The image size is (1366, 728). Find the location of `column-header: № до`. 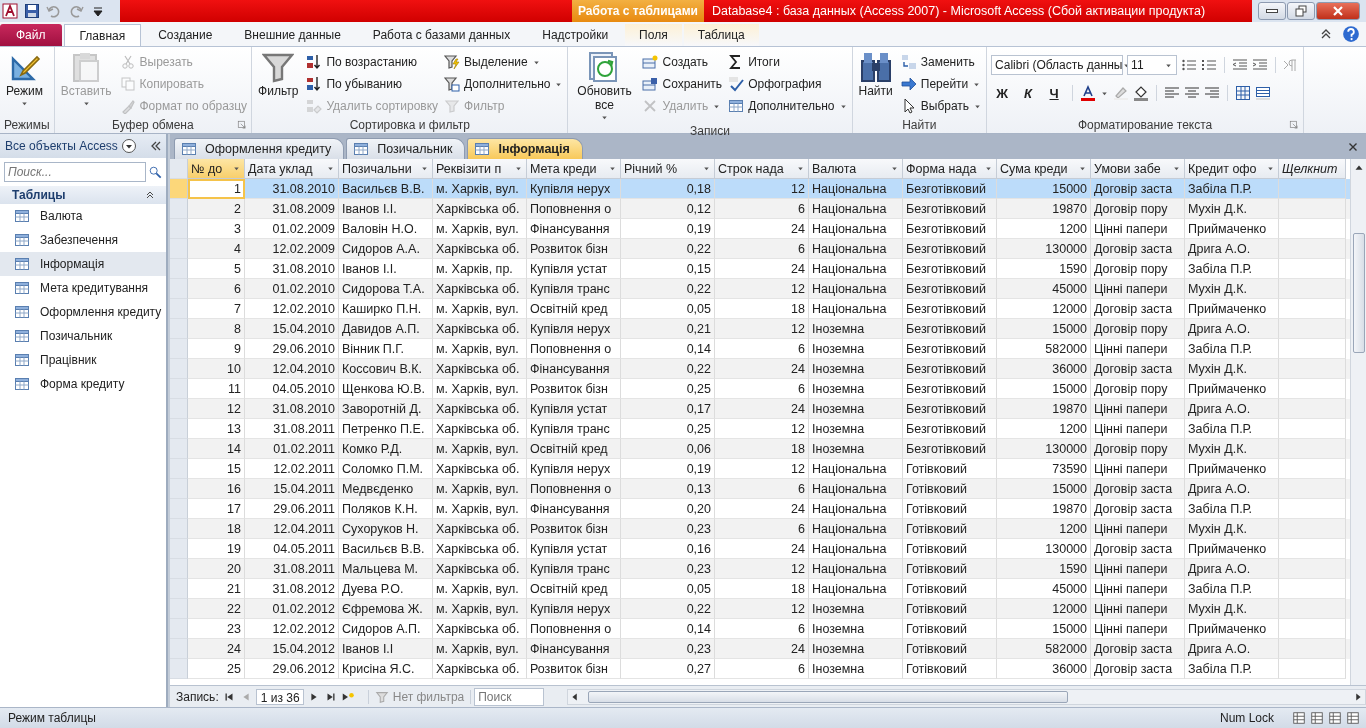

column-header: № до is located at coordinates (216, 169).